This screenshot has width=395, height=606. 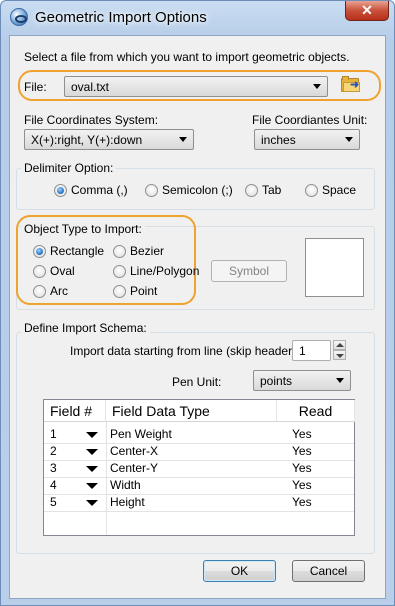 What do you see at coordinates (191, 411) in the screenshot?
I see `column-header-field-type: Field Data Type` at bounding box center [191, 411].